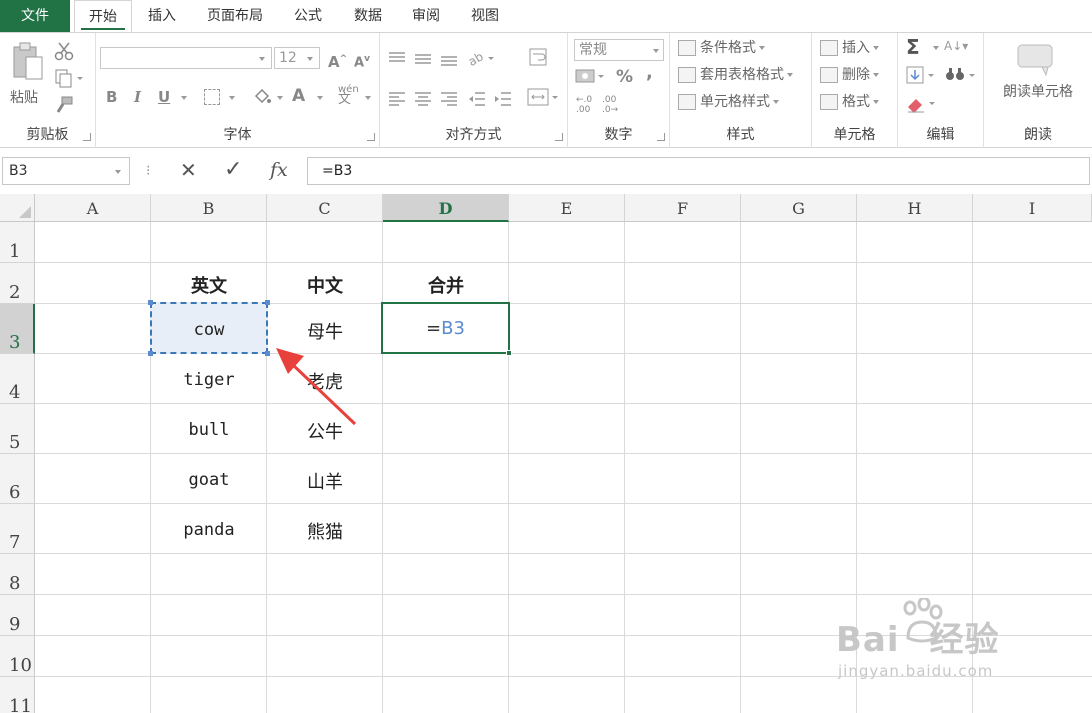 The width and height of the screenshot is (1092, 713). I want to click on cell-b6: goat, so click(209, 480).